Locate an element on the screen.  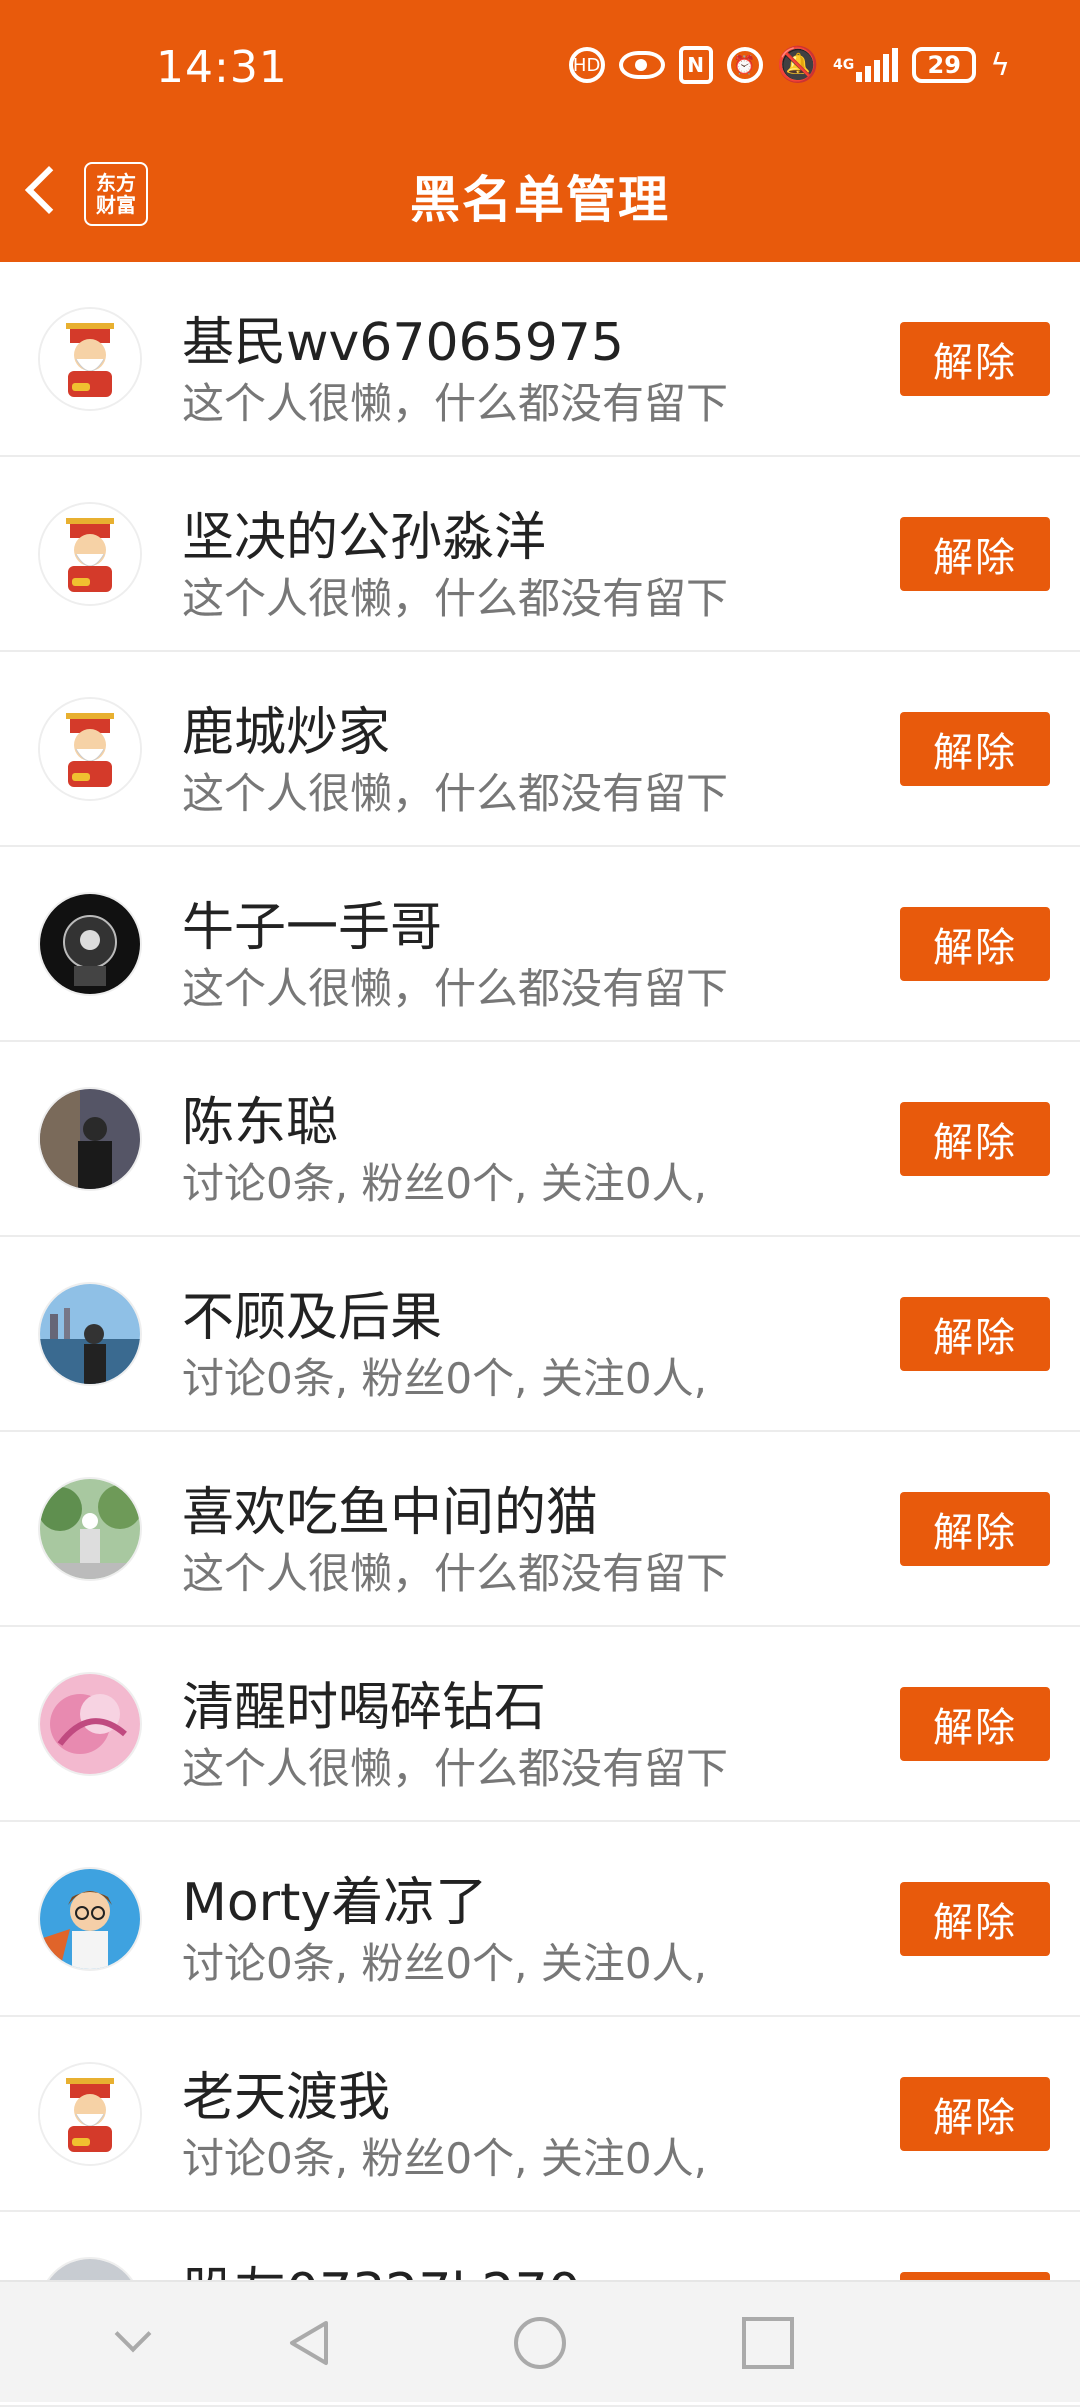
charging-icon: ϟ is located at coordinates (1000, 65).